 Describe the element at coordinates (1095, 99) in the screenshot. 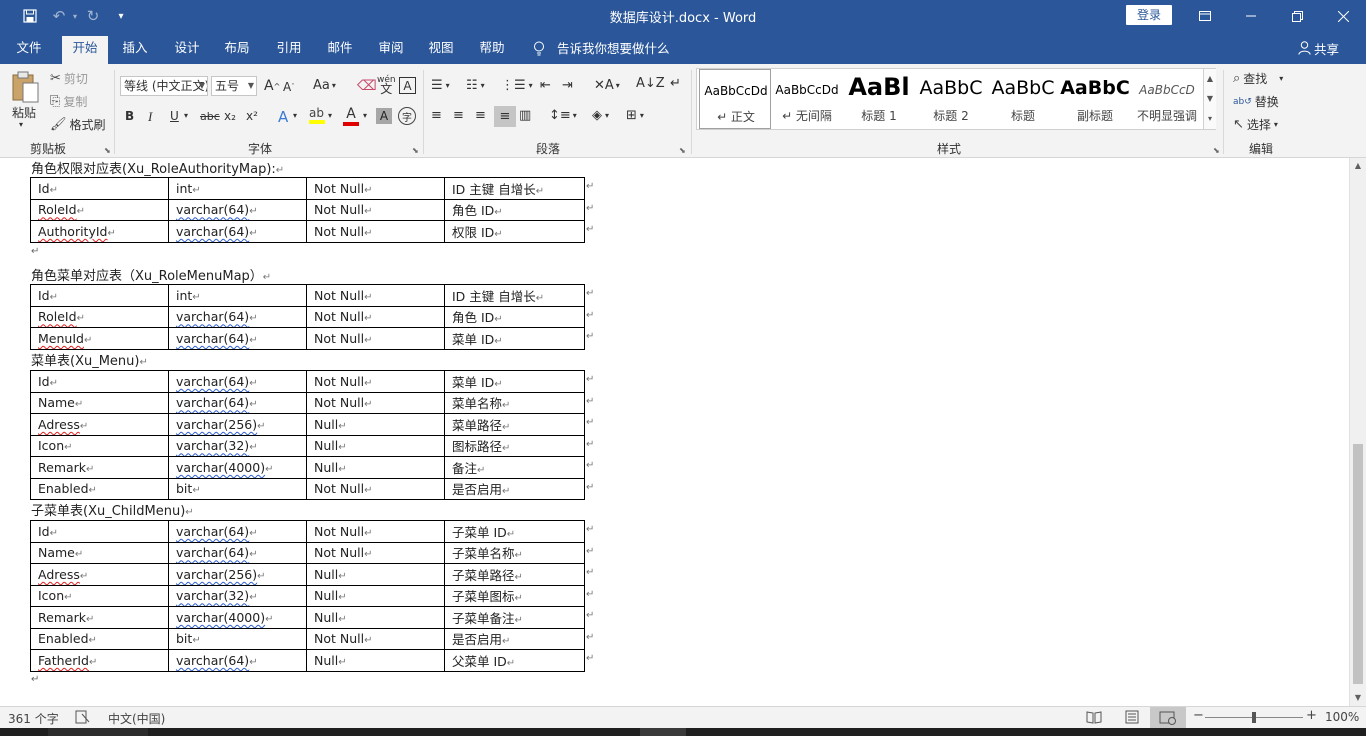

I see `style-subtitle: AaBbC 副标题` at that location.